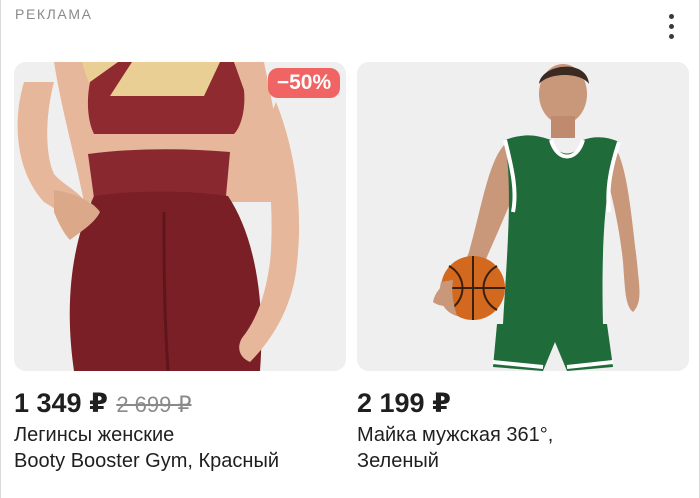 This screenshot has height=498, width=700. I want to click on price-row: 2 199 ₽, so click(404, 403).